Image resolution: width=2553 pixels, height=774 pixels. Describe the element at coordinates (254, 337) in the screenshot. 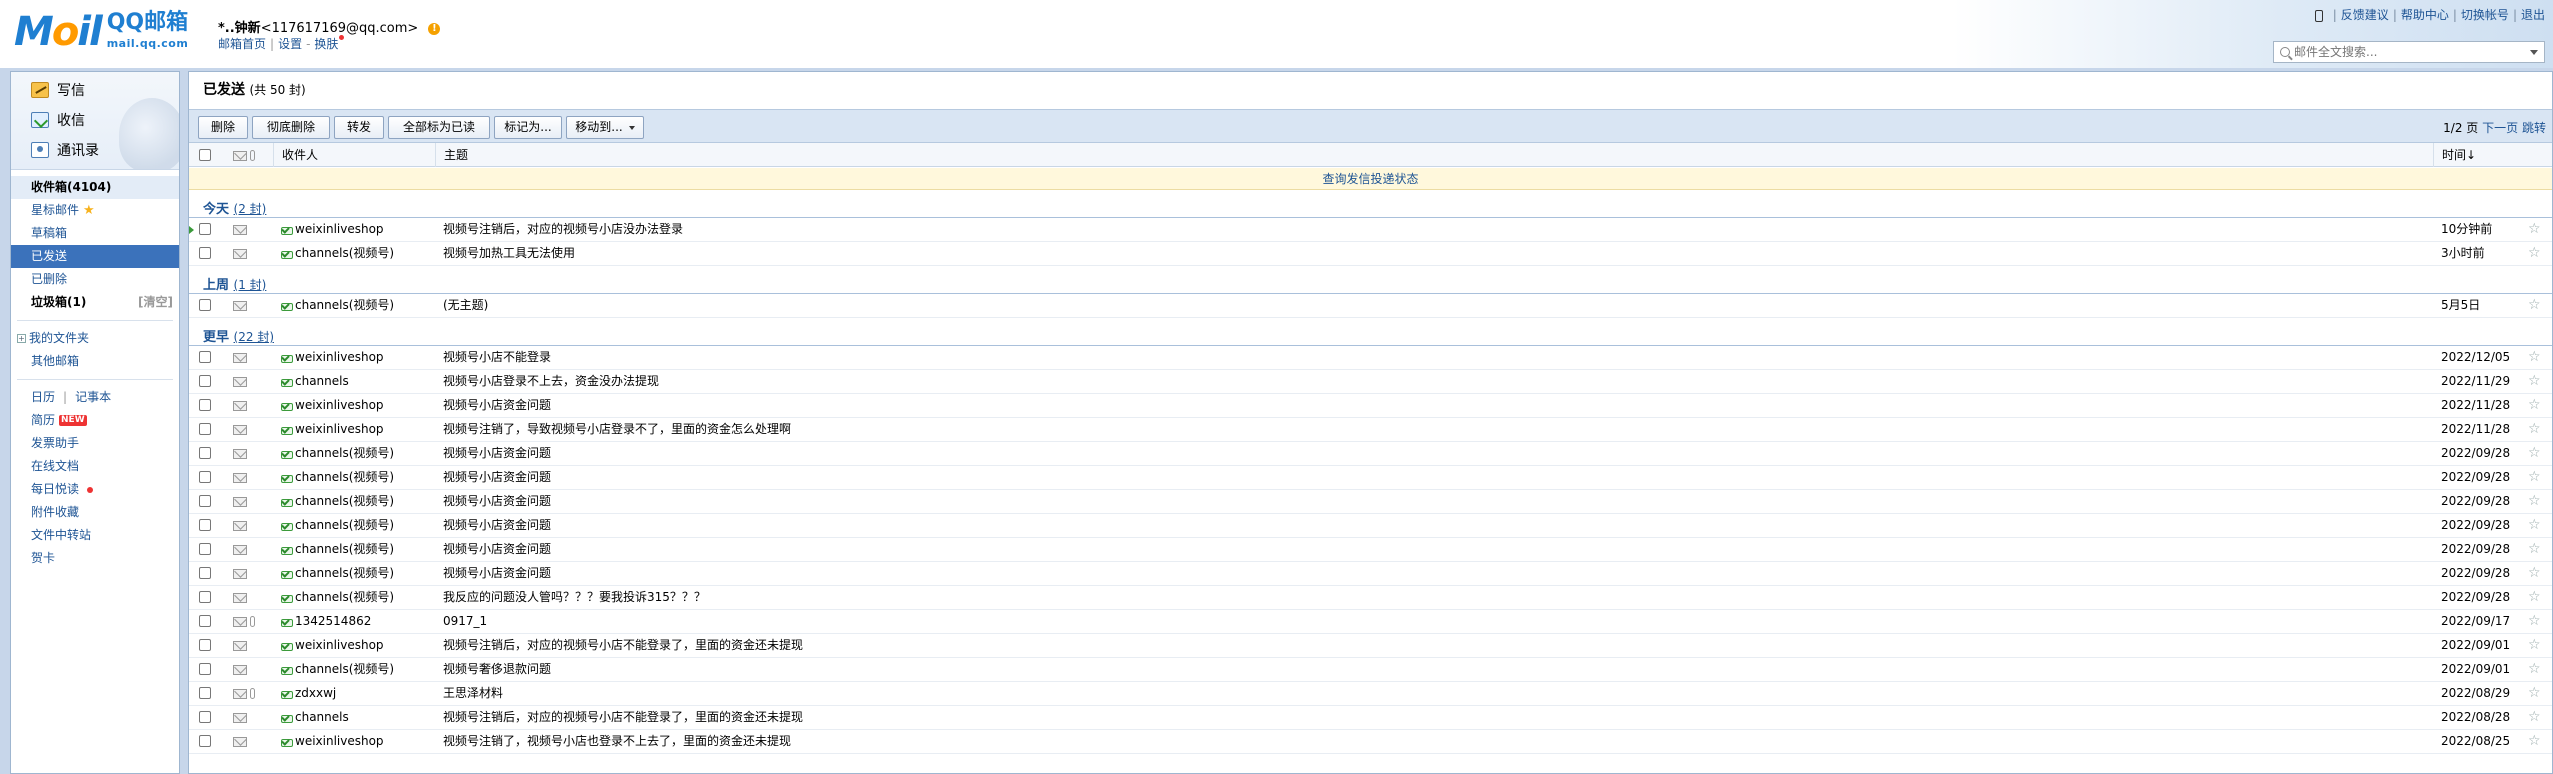

I see `group-count: (22 封)` at that location.